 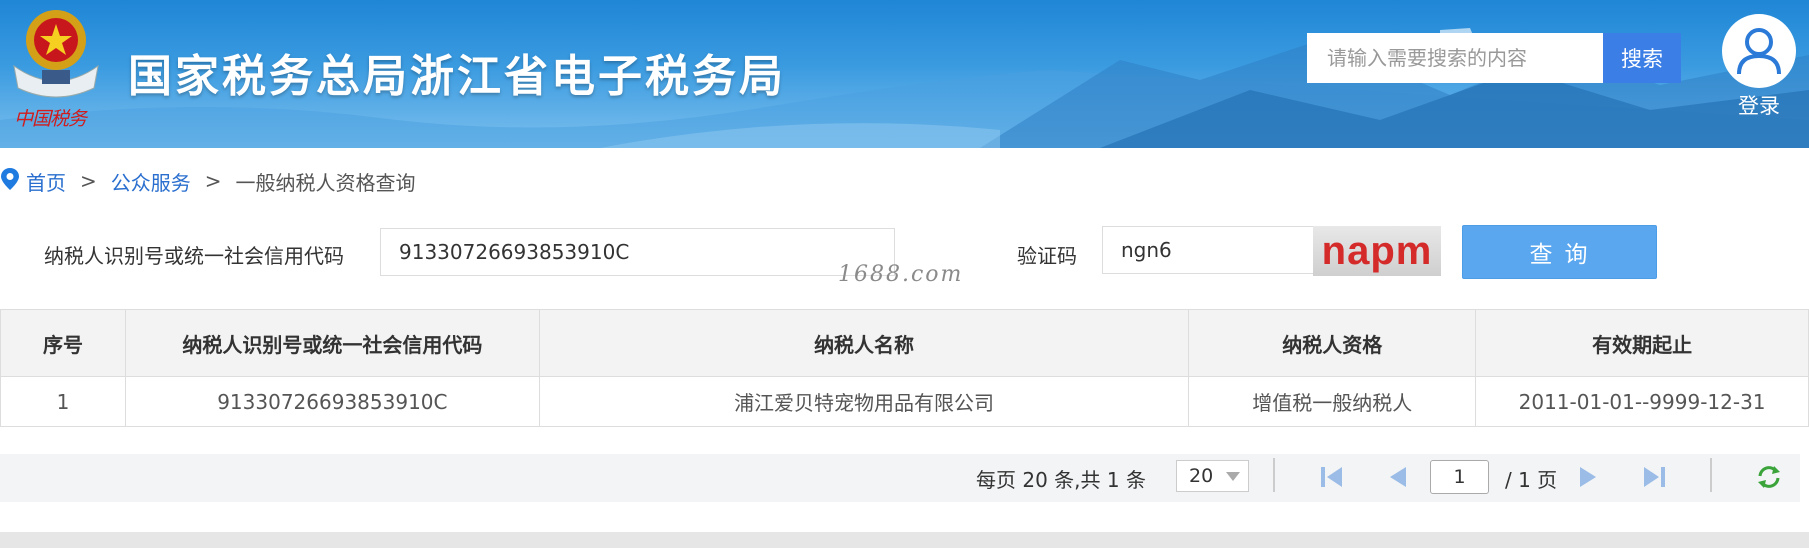 What do you see at coordinates (10, 181) in the screenshot?
I see `location-pin-icon` at bounding box center [10, 181].